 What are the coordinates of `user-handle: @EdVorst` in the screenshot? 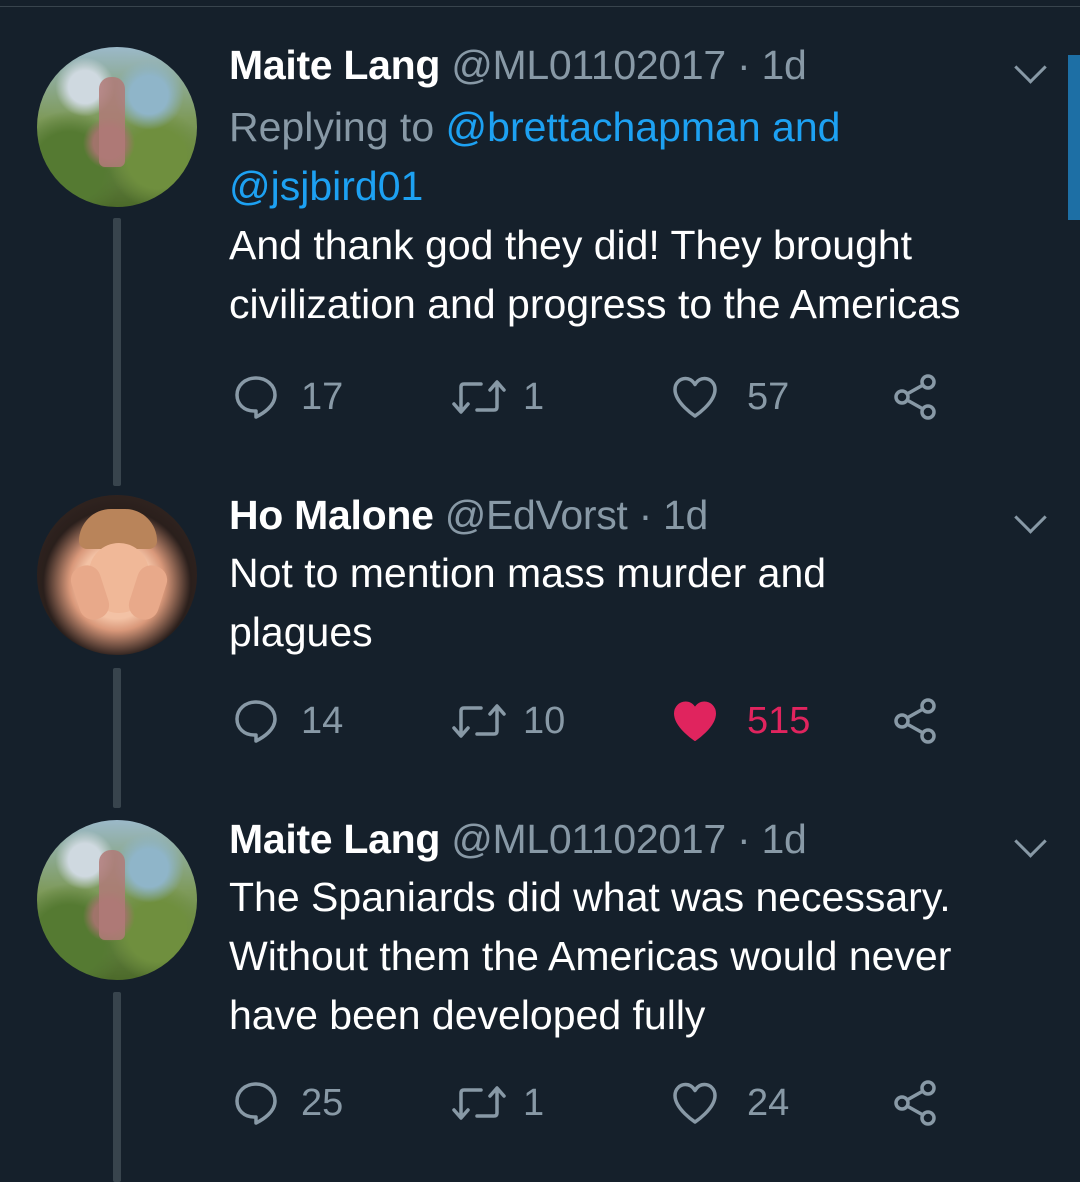 It's located at (536, 515).